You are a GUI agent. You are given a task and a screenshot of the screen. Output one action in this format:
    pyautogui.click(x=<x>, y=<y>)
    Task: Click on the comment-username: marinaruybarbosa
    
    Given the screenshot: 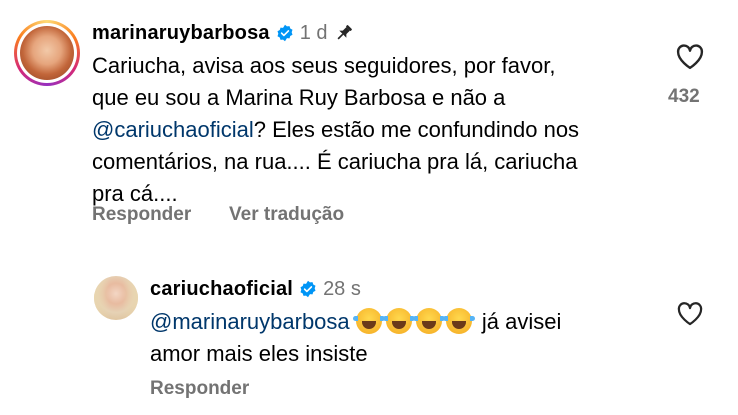 What is the action you would take?
    pyautogui.click(x=181, y=33)
    